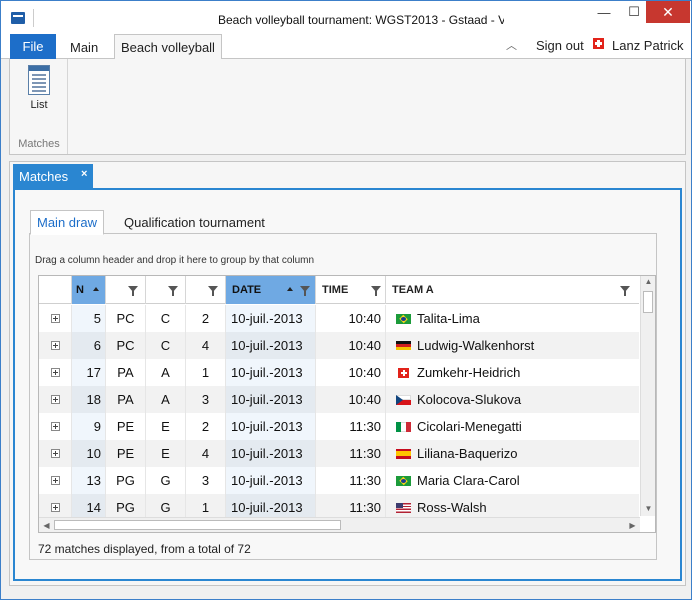 This screenshot has width=692, height=600. What do you see at coordinates (271, 290) in the screenshot?
I see `column-header-date: DATE` at bounding box center [271, 290].